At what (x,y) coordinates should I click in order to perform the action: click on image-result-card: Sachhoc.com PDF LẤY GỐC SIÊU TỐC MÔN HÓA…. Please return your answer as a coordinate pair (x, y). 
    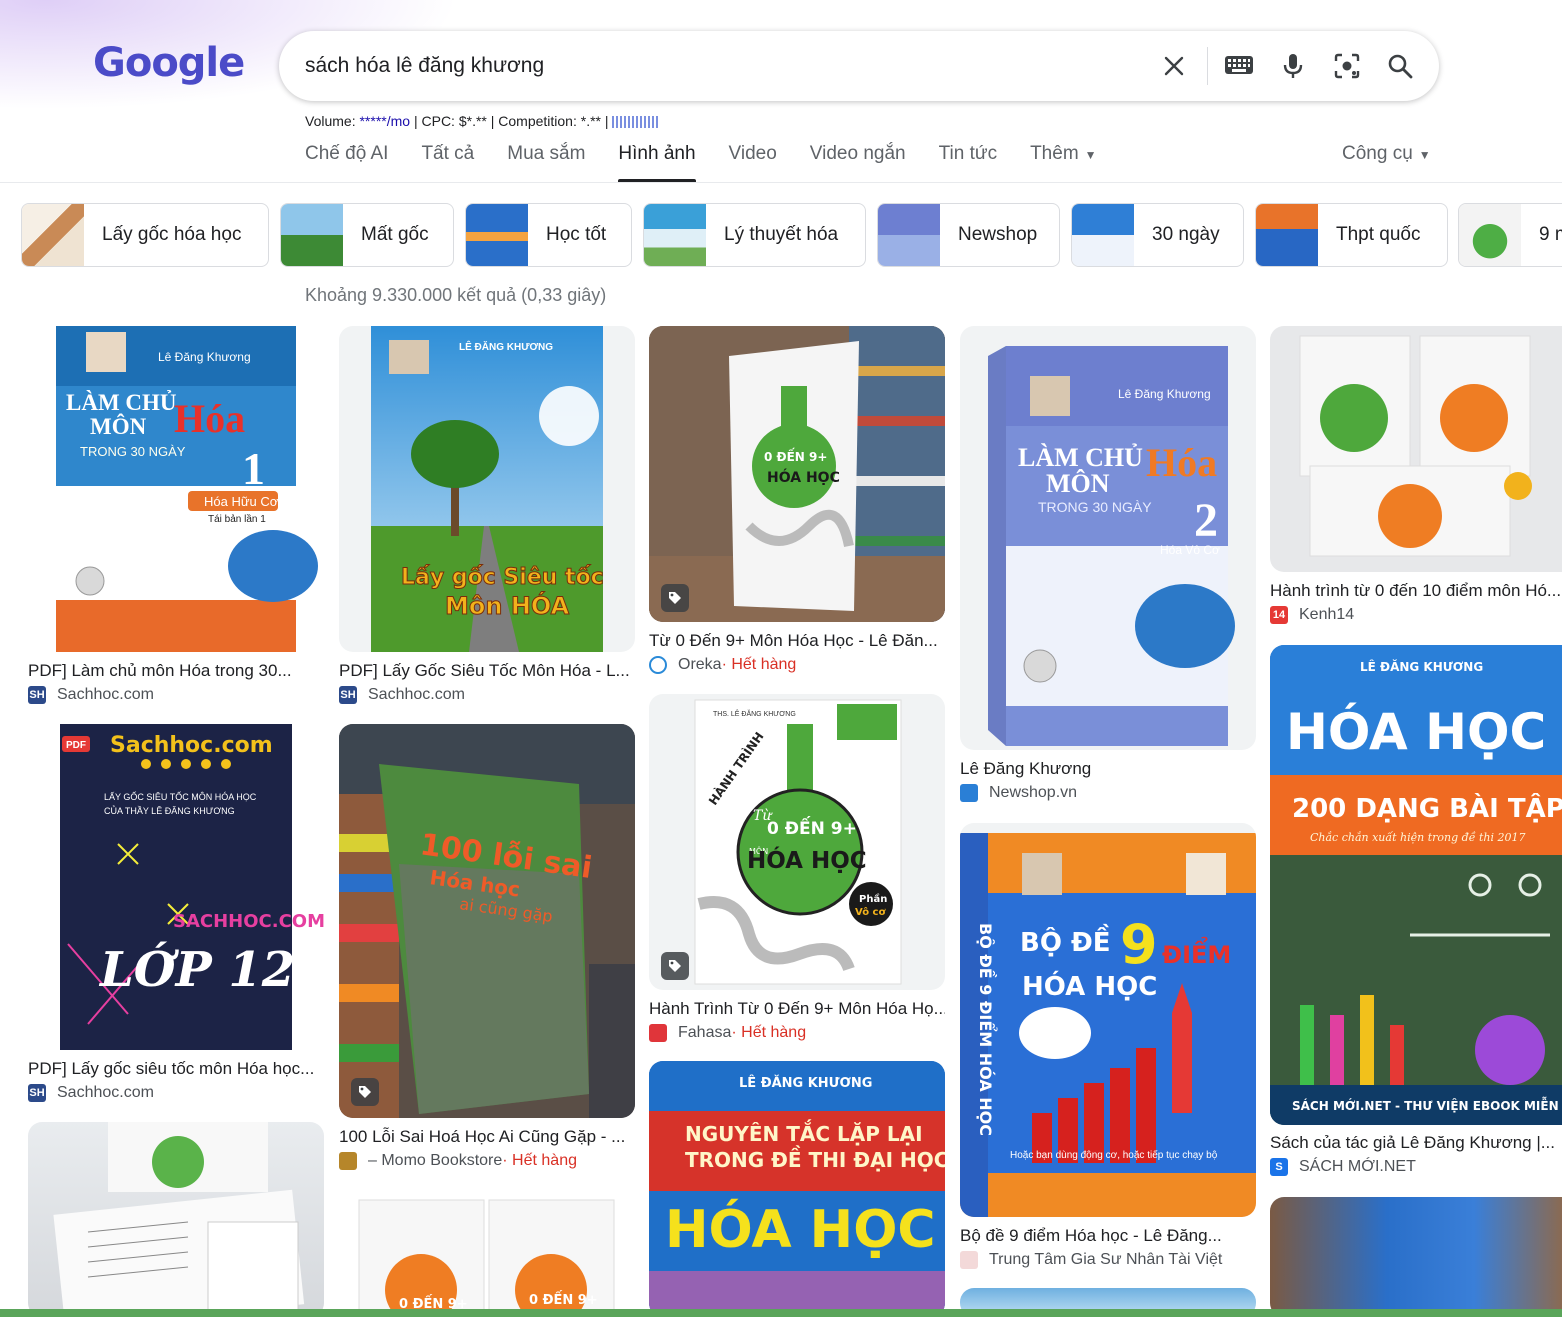
    Looking at the image, I should click on (176, 914).